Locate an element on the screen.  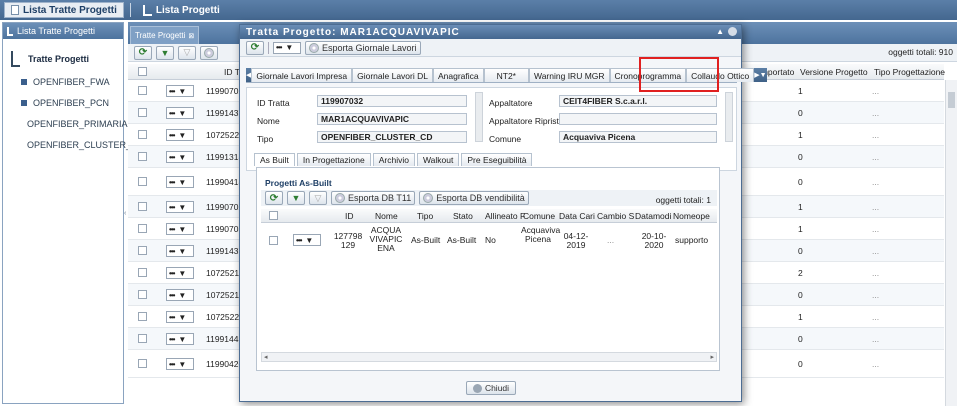
subtab-as-built: As Built is located at coordinates (274, 159).